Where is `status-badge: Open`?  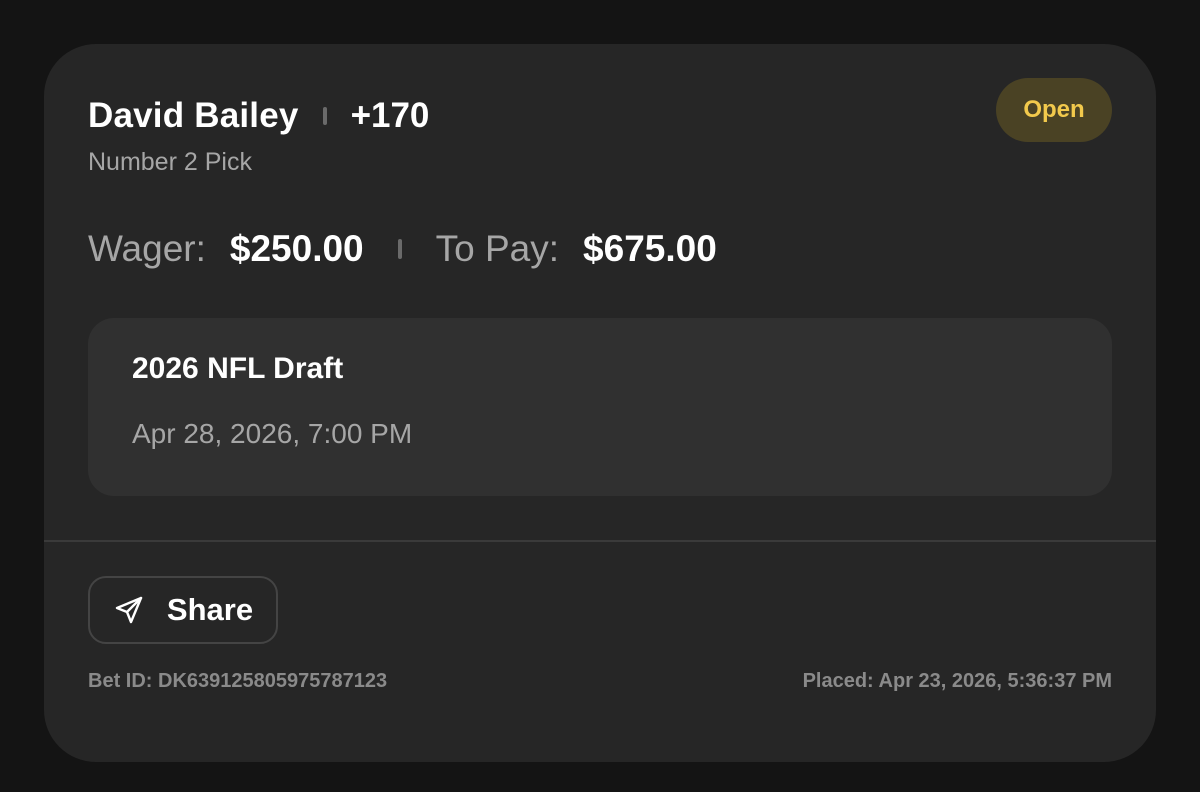
status-badge: Open is located at coordinates (1054, 110).